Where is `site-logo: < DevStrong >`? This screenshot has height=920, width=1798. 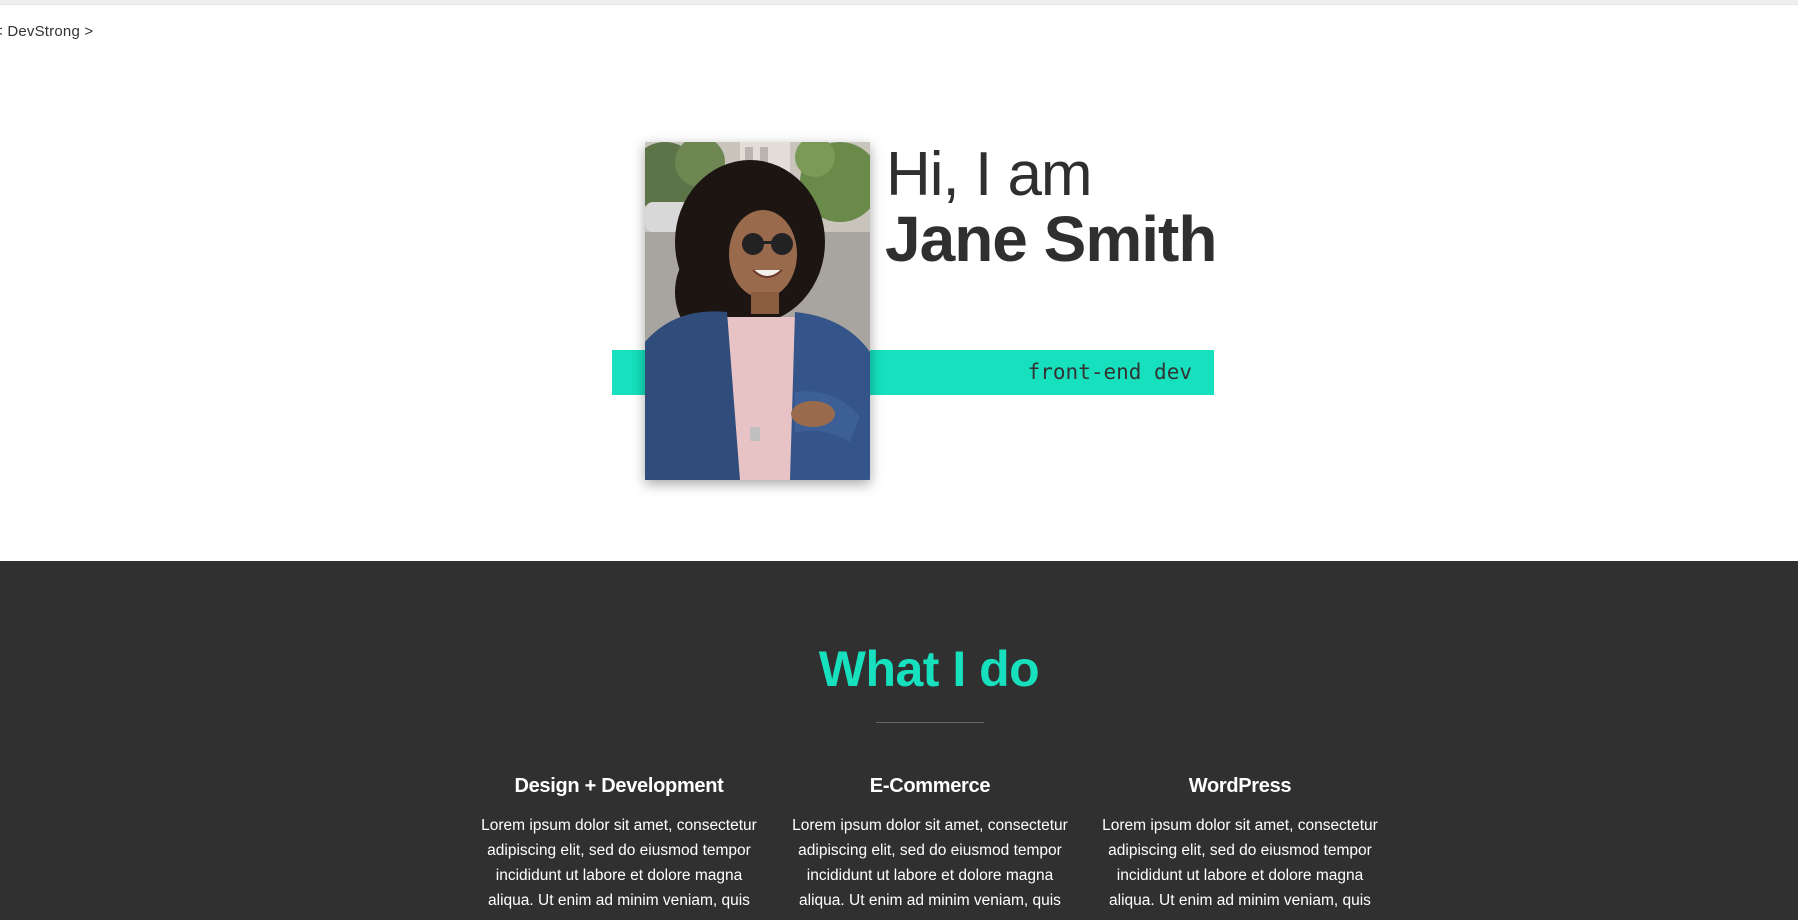
site-logo: < DevStrong > is located at coordinates (46, 31).